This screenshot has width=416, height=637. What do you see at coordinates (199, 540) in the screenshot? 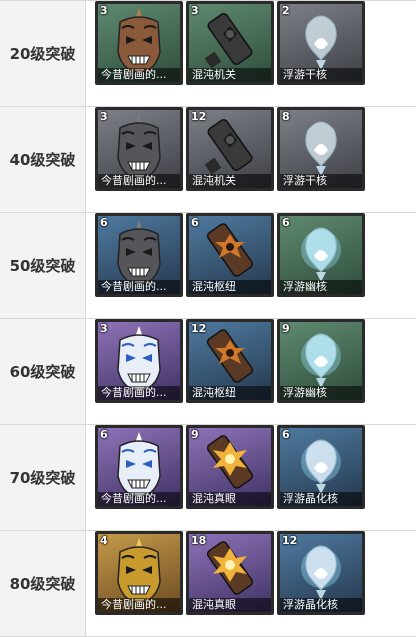
I see `material-count: 18` at bounding box center [199, 540].